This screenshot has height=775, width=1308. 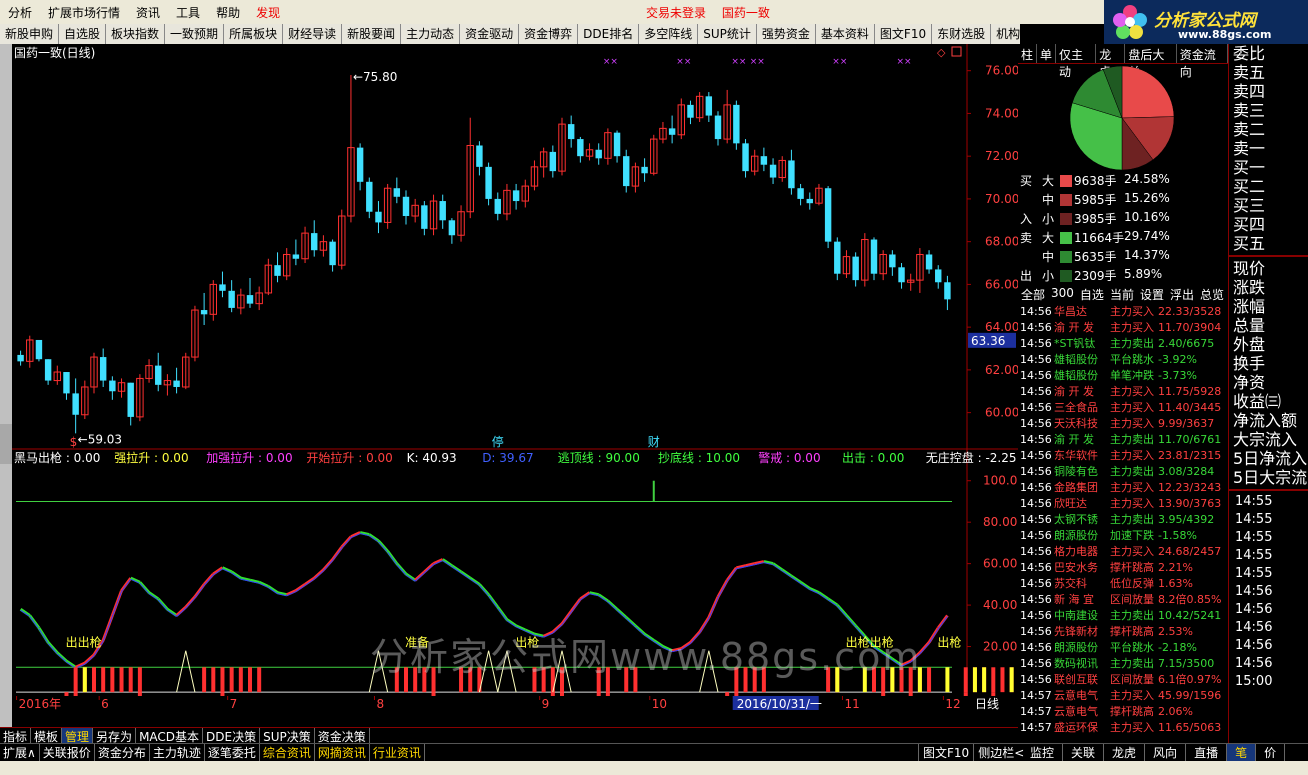 I want to click on menu-discover: 发现, so click(x=268, y=12).